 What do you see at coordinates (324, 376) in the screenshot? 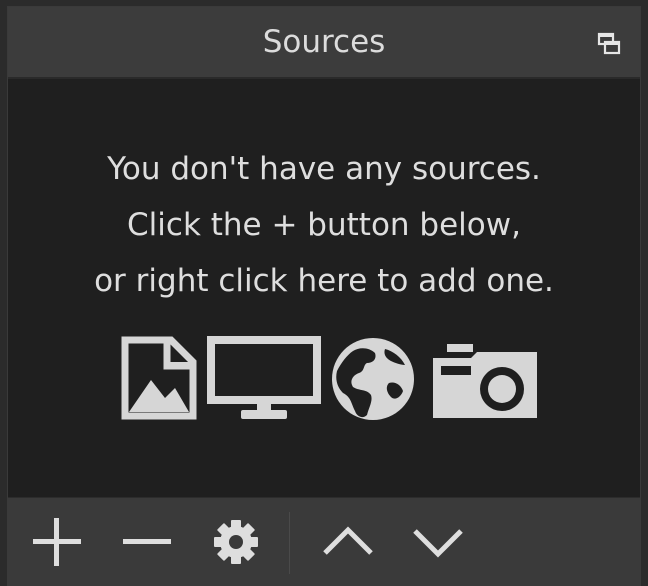
I see `empty-state-icons` at bounding box center [324, 376].